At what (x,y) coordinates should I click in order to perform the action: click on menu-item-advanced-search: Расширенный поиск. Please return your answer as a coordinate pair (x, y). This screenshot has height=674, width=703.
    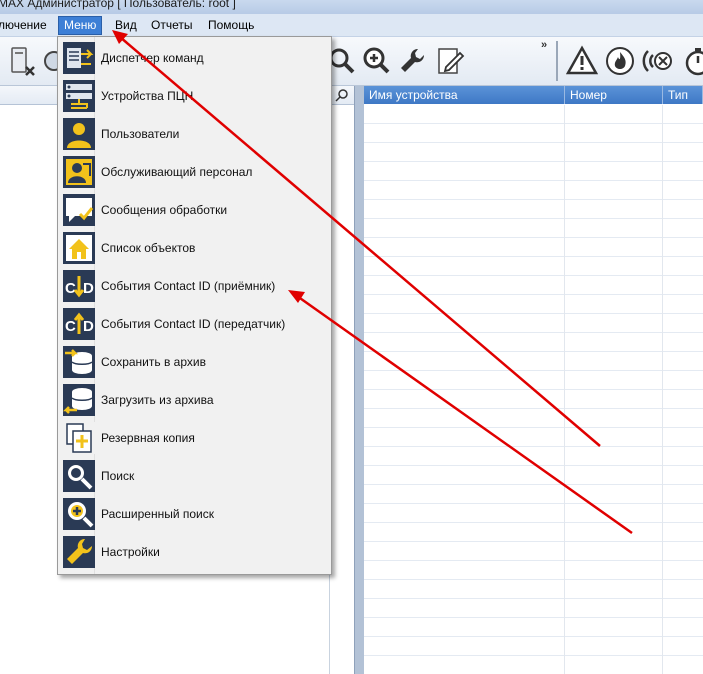
    Looking at the image, I should click on (194, 514).